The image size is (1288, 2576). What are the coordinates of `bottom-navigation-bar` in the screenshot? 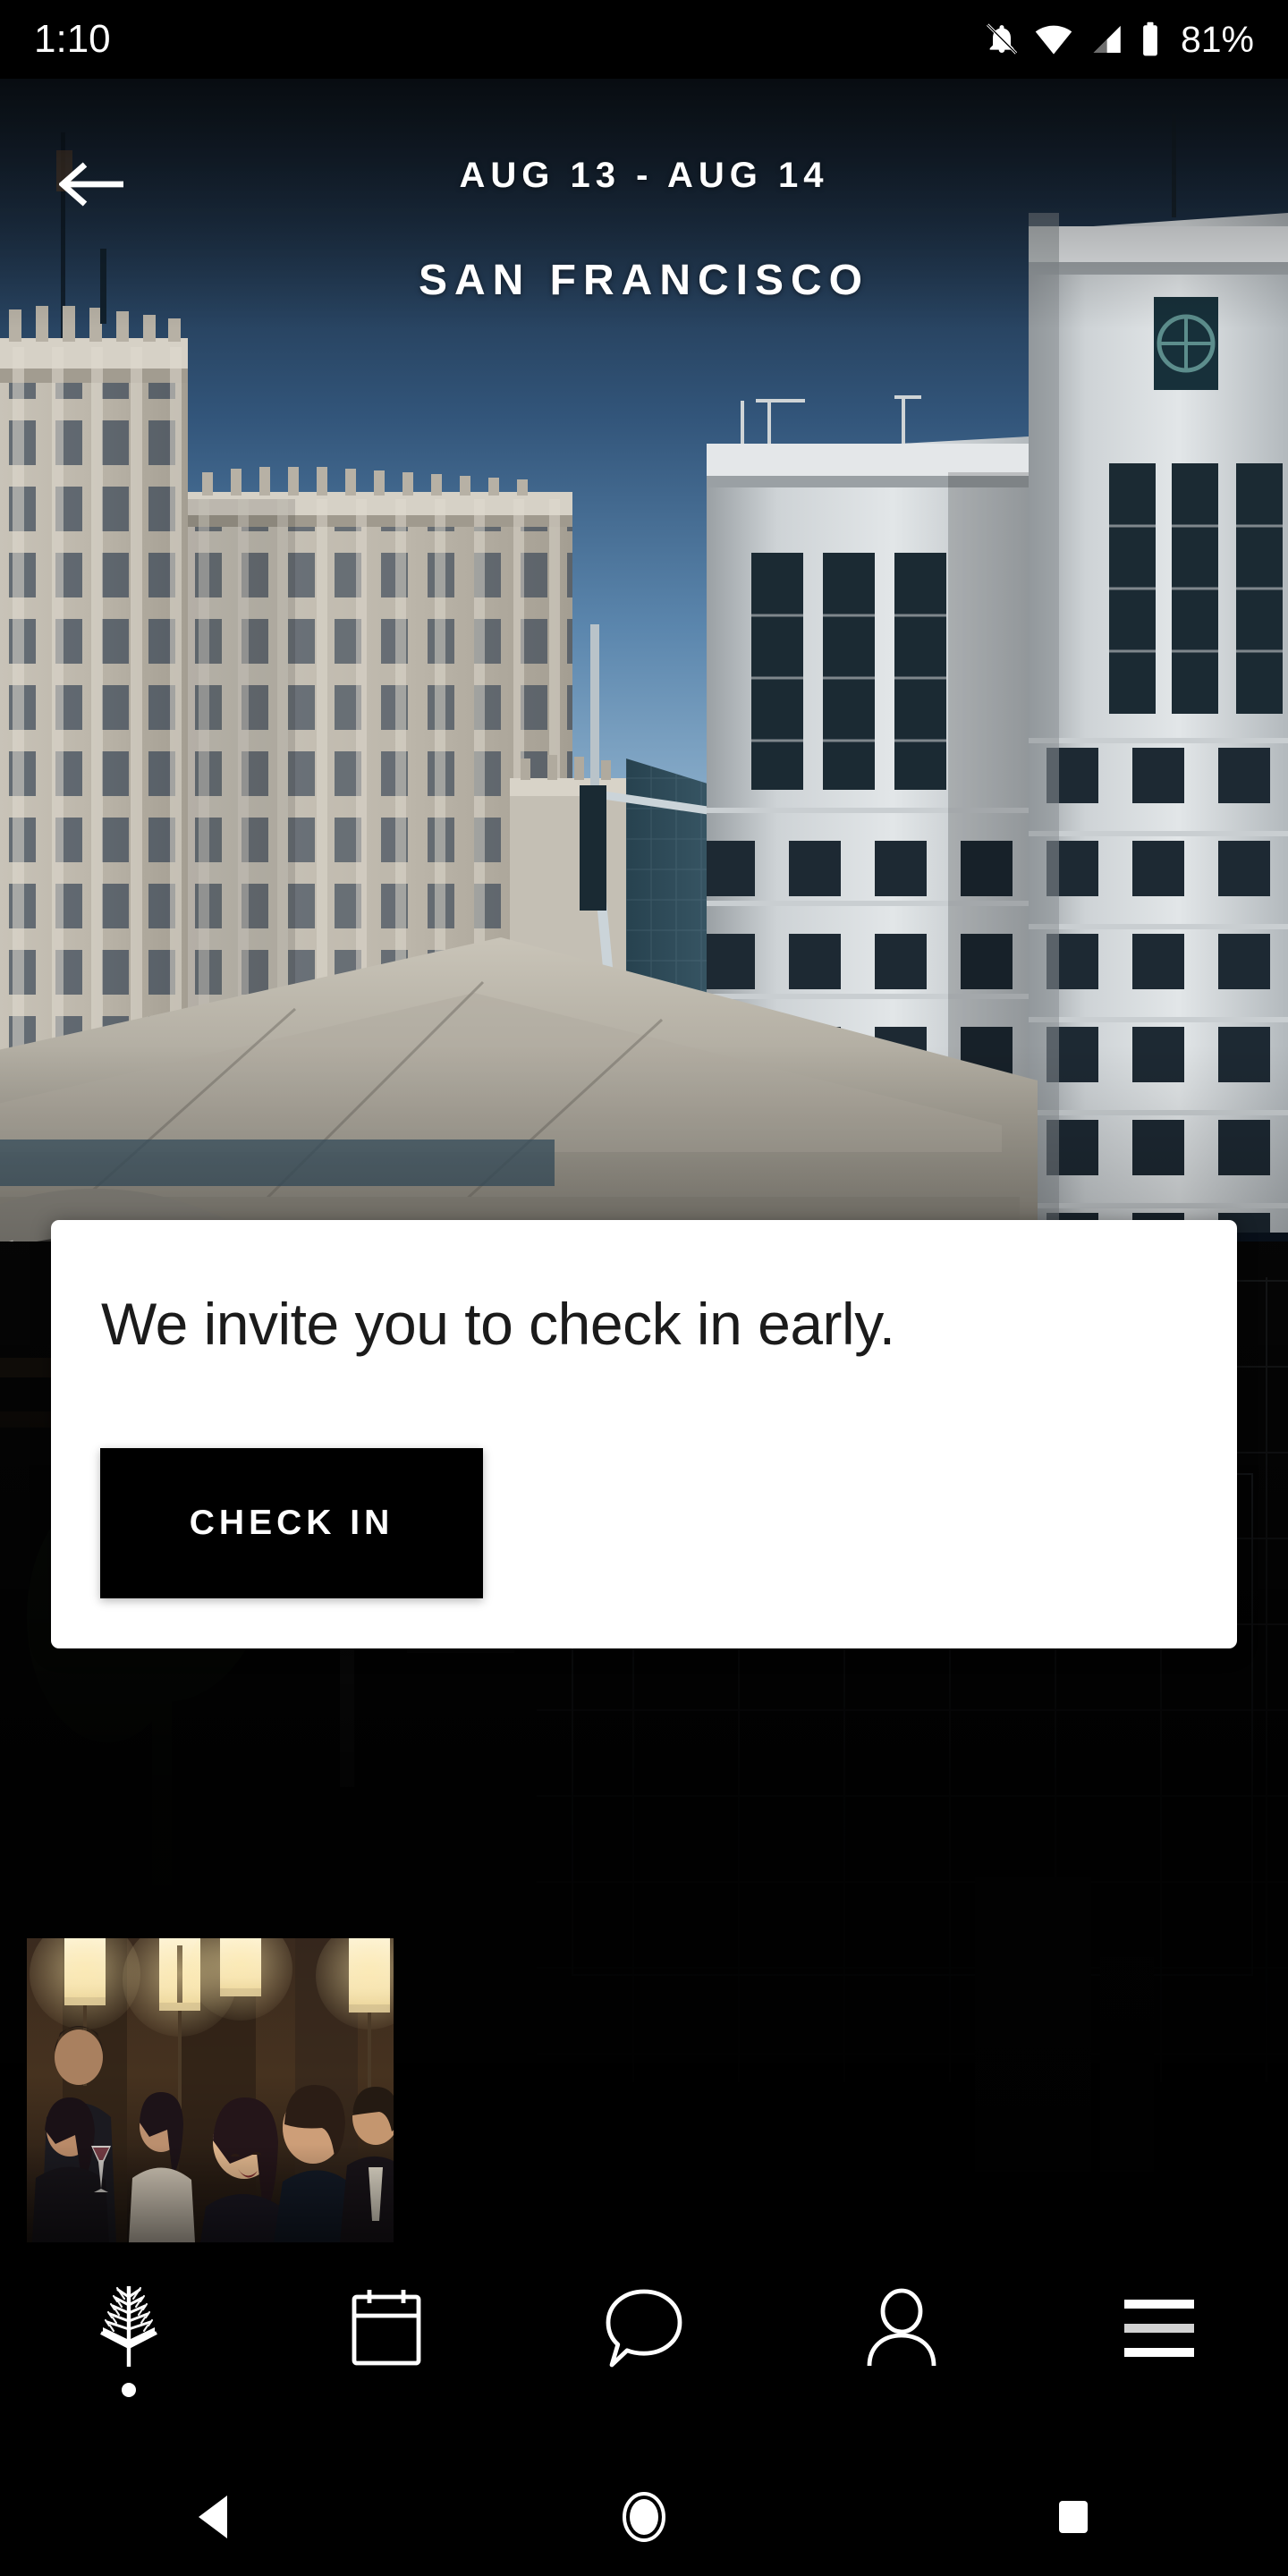 It's located at (644, 2361).